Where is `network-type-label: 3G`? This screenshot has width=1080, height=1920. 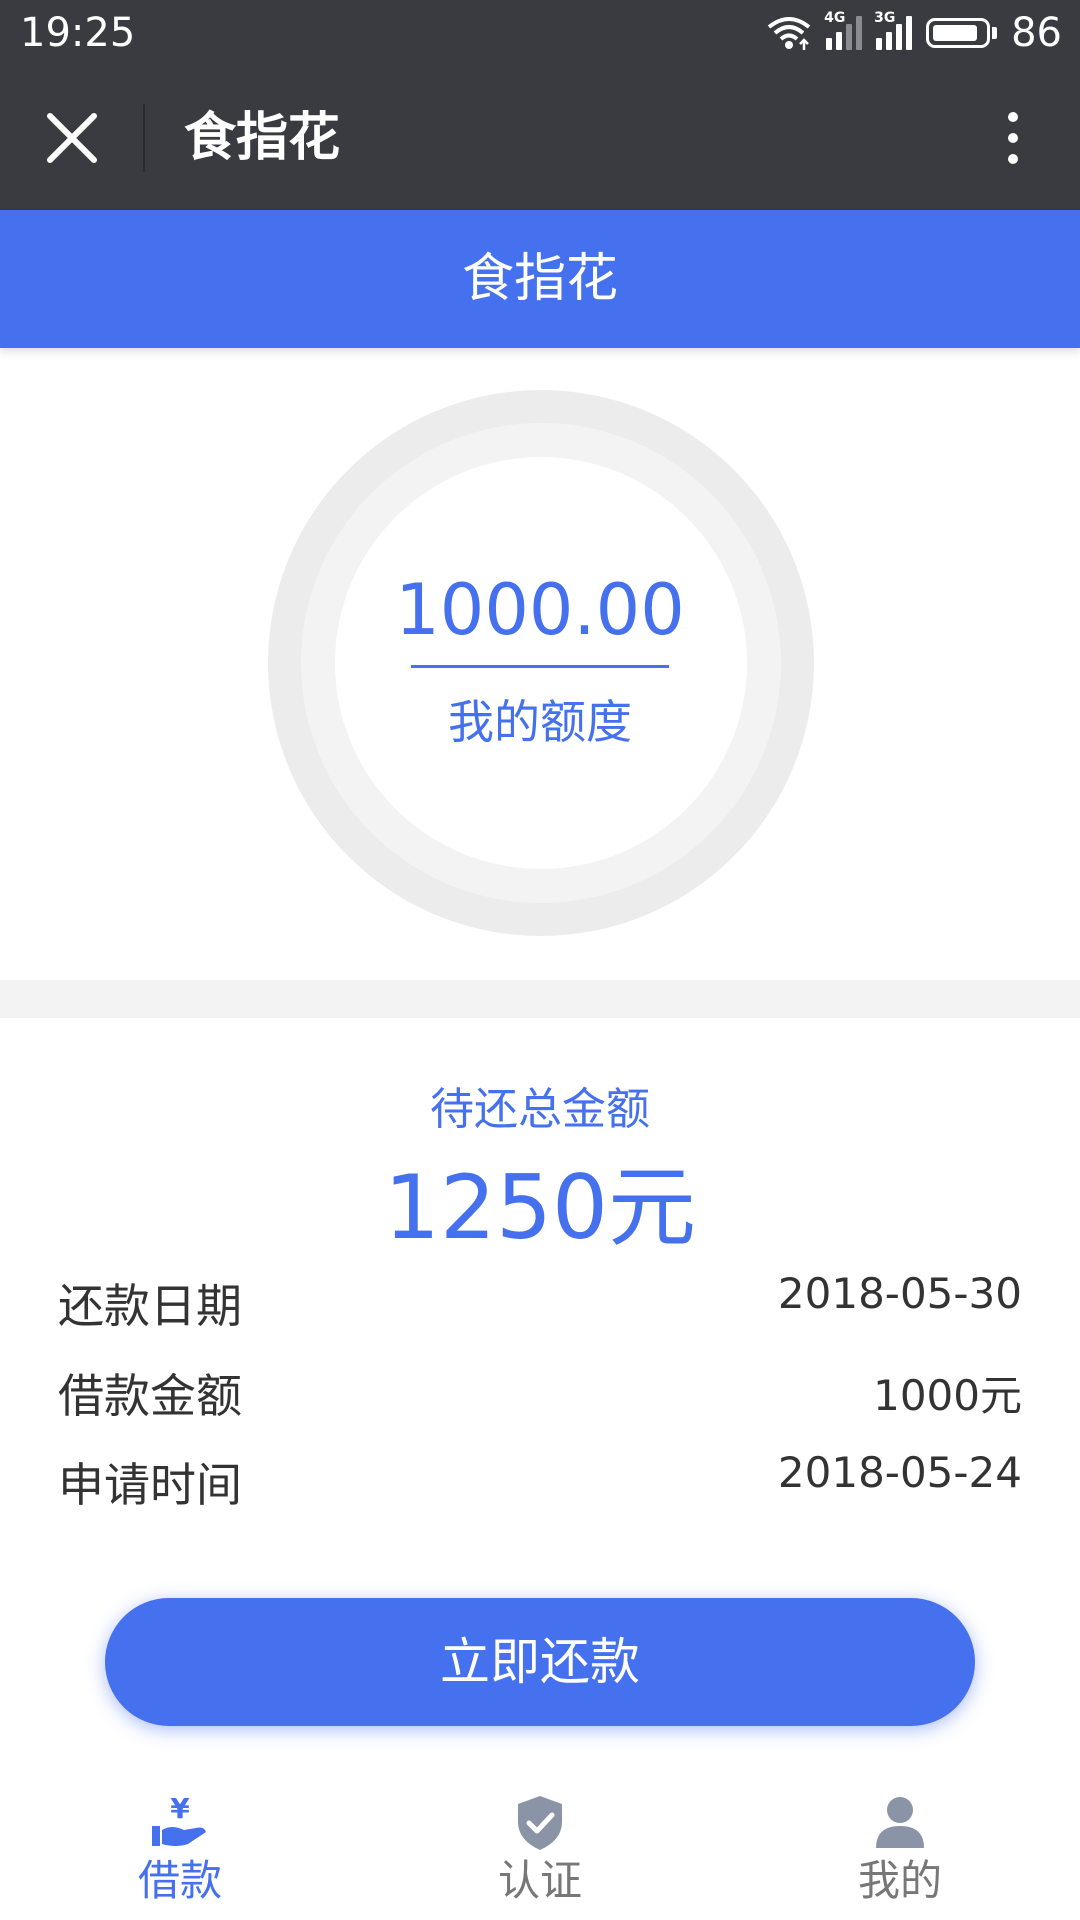
network-type-label: 3G is located at coordinates (885, 18).